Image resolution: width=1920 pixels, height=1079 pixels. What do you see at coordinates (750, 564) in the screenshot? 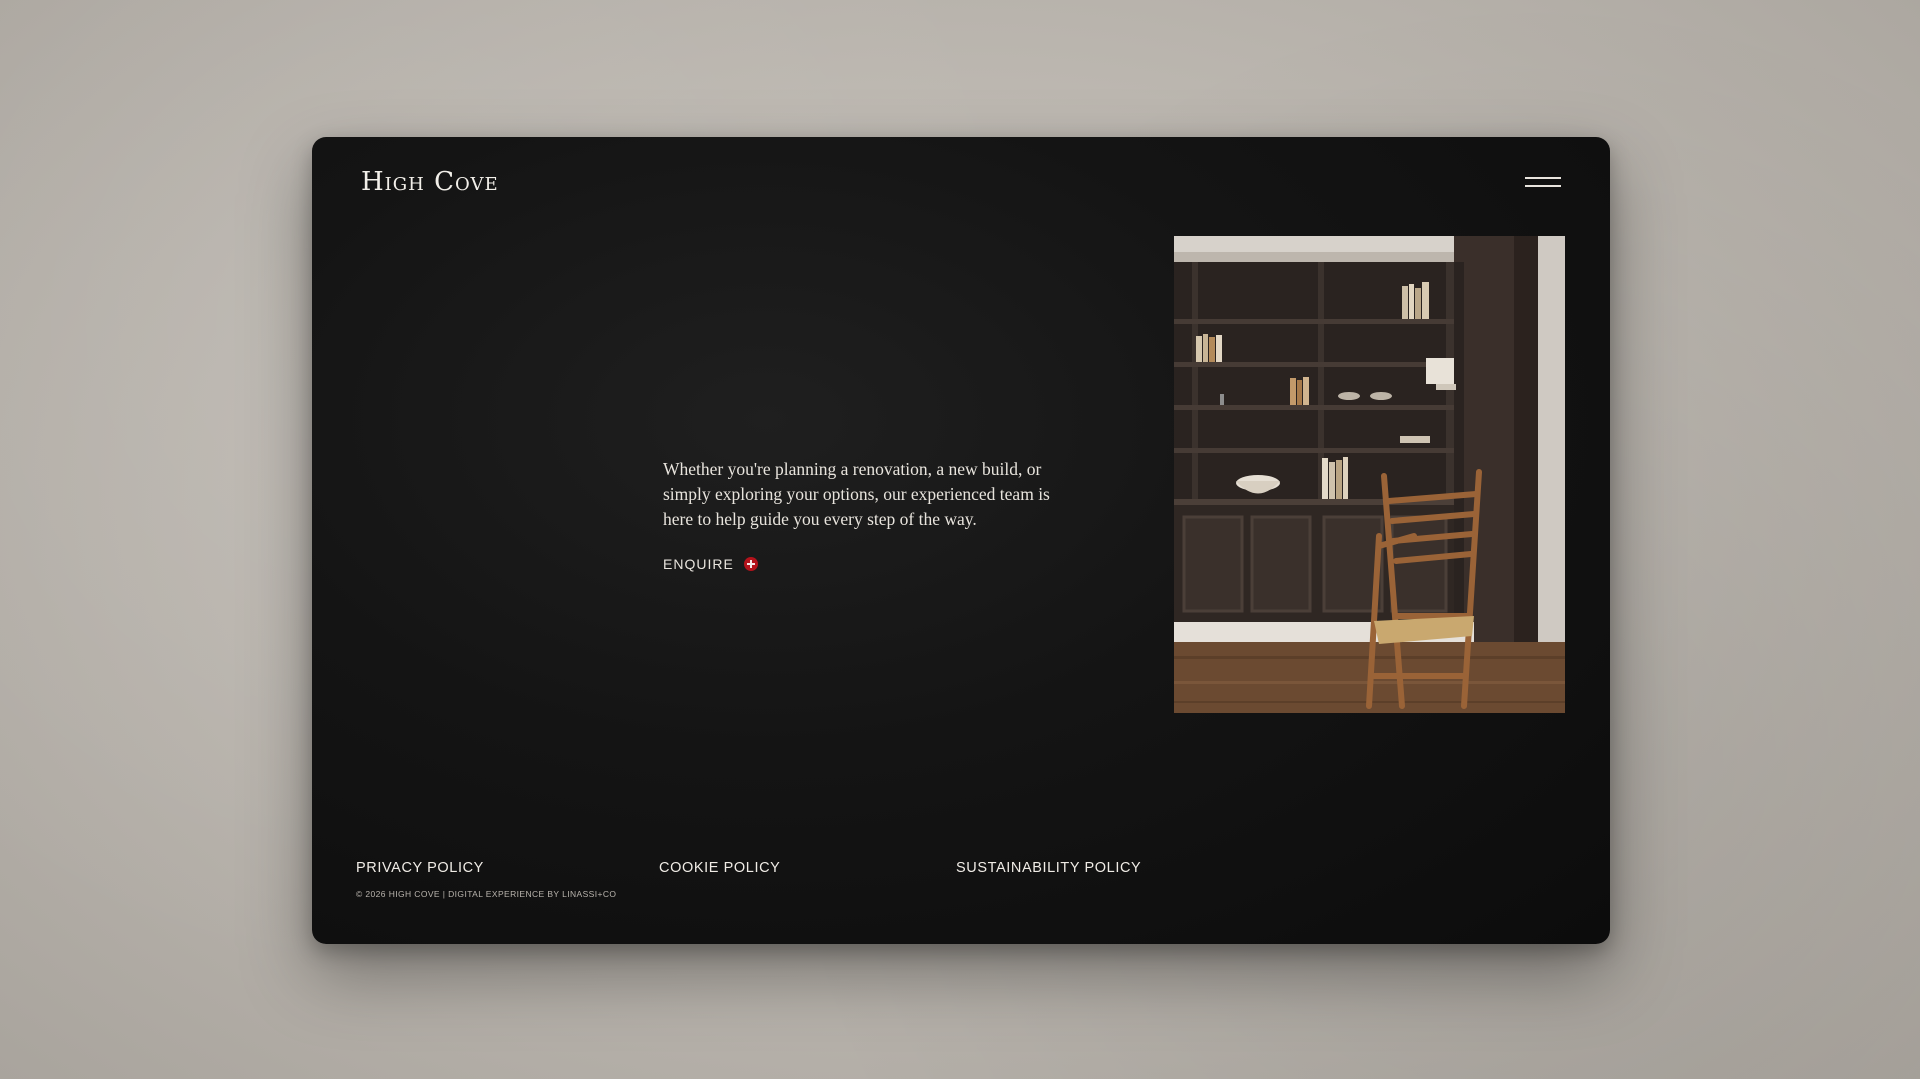
I see `plus-circle-icon` at bounding box center [750, 564].